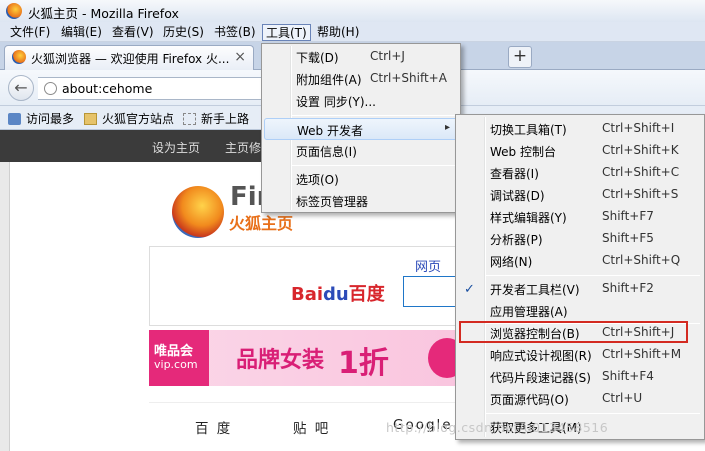  What do you see at coordinates (580, 239) in the screenshot?
I see `menu-item-profiler: 分析器(P) Shift+F5` at bounding box center [580, 239].